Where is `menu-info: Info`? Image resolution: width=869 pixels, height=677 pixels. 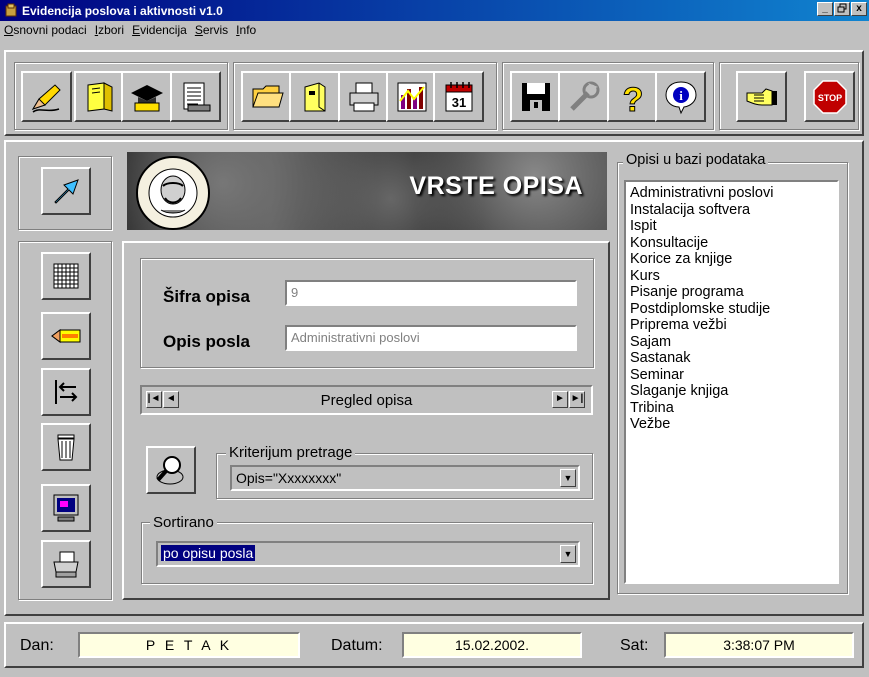 menu-info: Info is located at coordinates (246, 30).